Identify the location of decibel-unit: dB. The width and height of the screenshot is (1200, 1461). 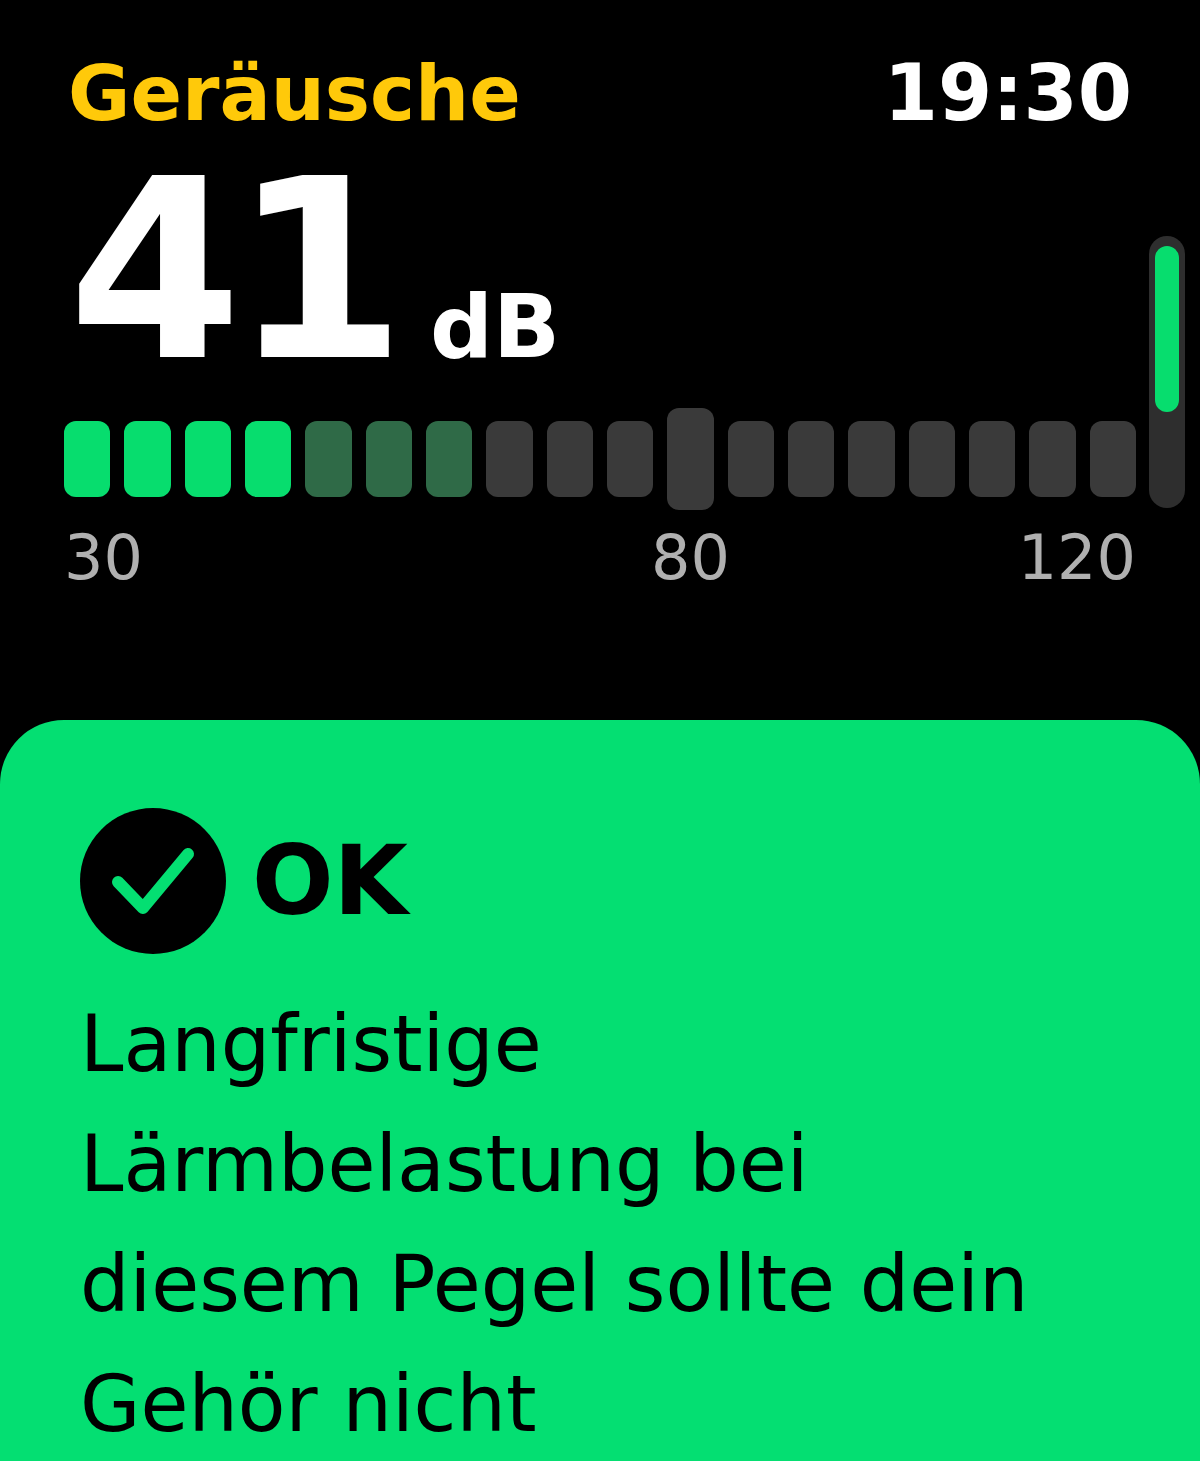
(494, 326).